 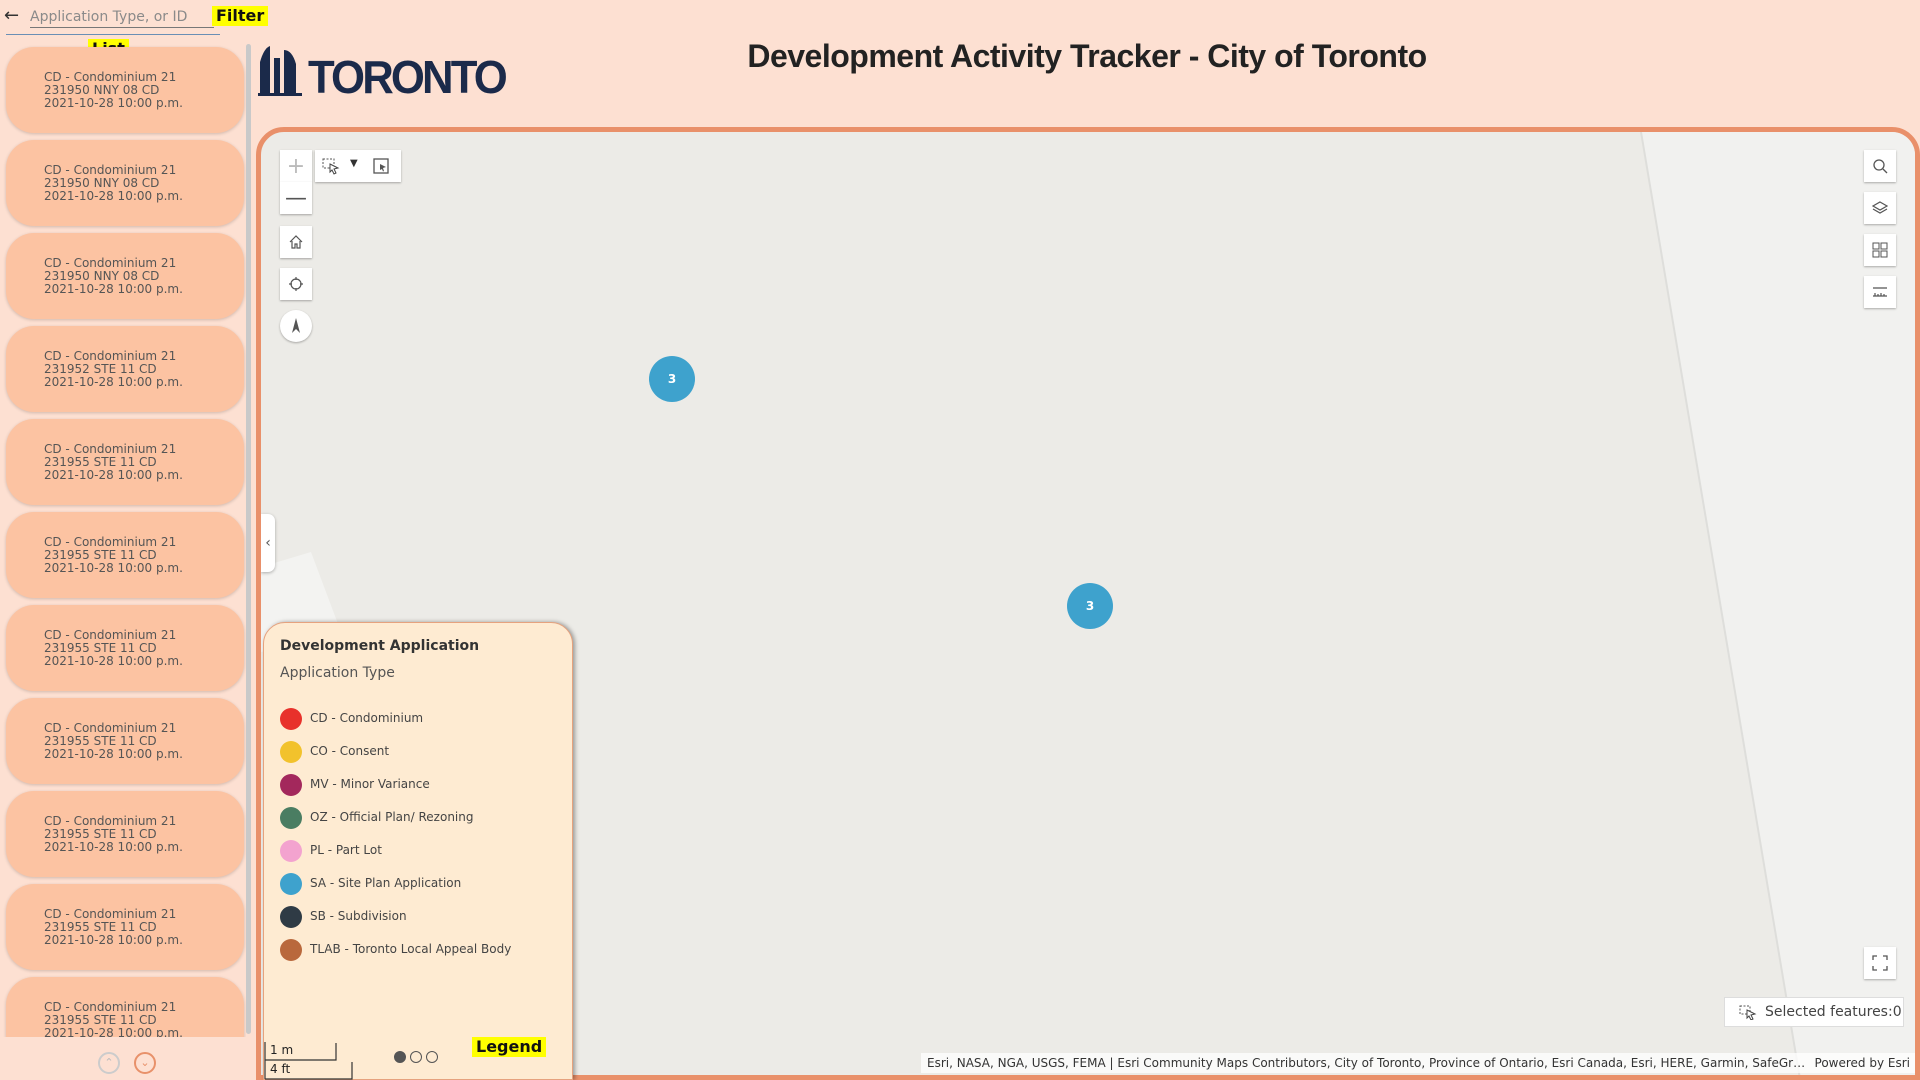 What do you see at coordinates (309, 1060) in the screenshot?
I see `scale-bar: 1 m 4 ft` at bounding box center [309, 1060].